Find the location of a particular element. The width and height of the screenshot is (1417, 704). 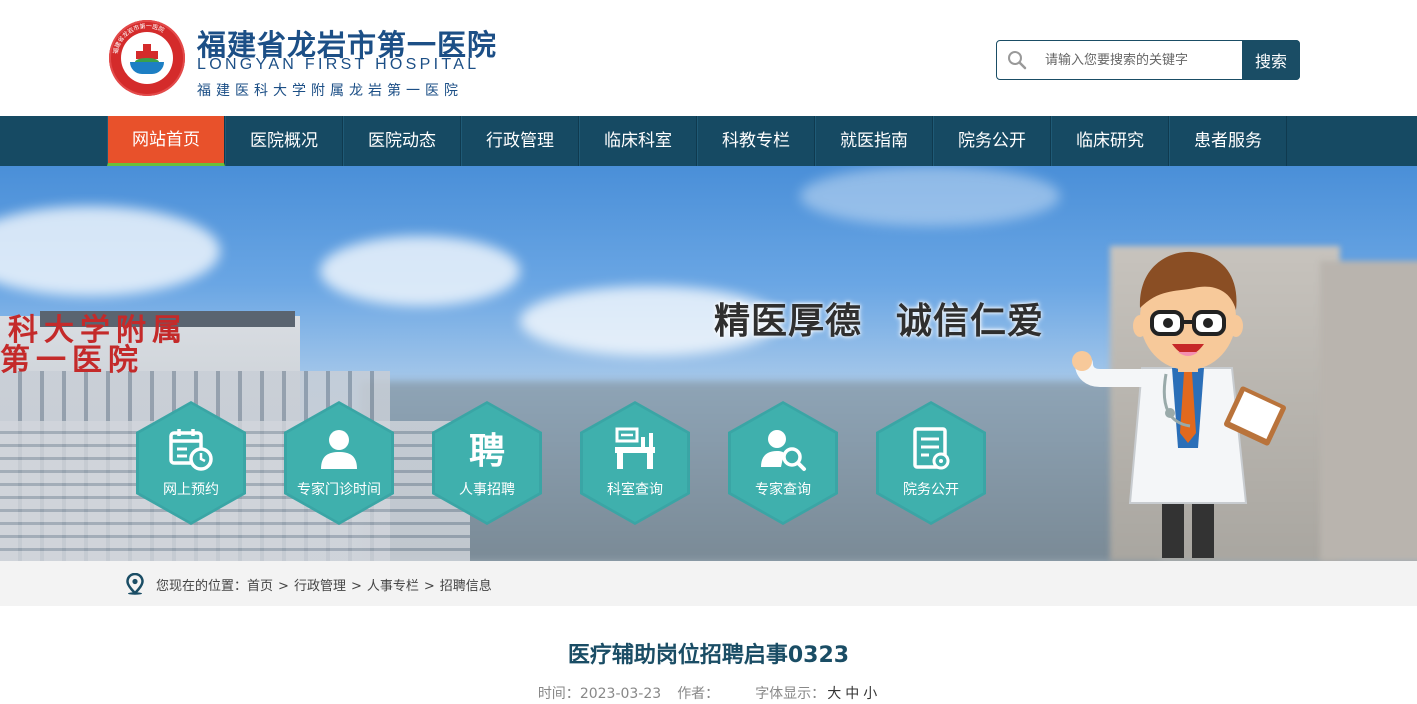

time-value: 2023-03-23 is located at coordinates (620, 694).